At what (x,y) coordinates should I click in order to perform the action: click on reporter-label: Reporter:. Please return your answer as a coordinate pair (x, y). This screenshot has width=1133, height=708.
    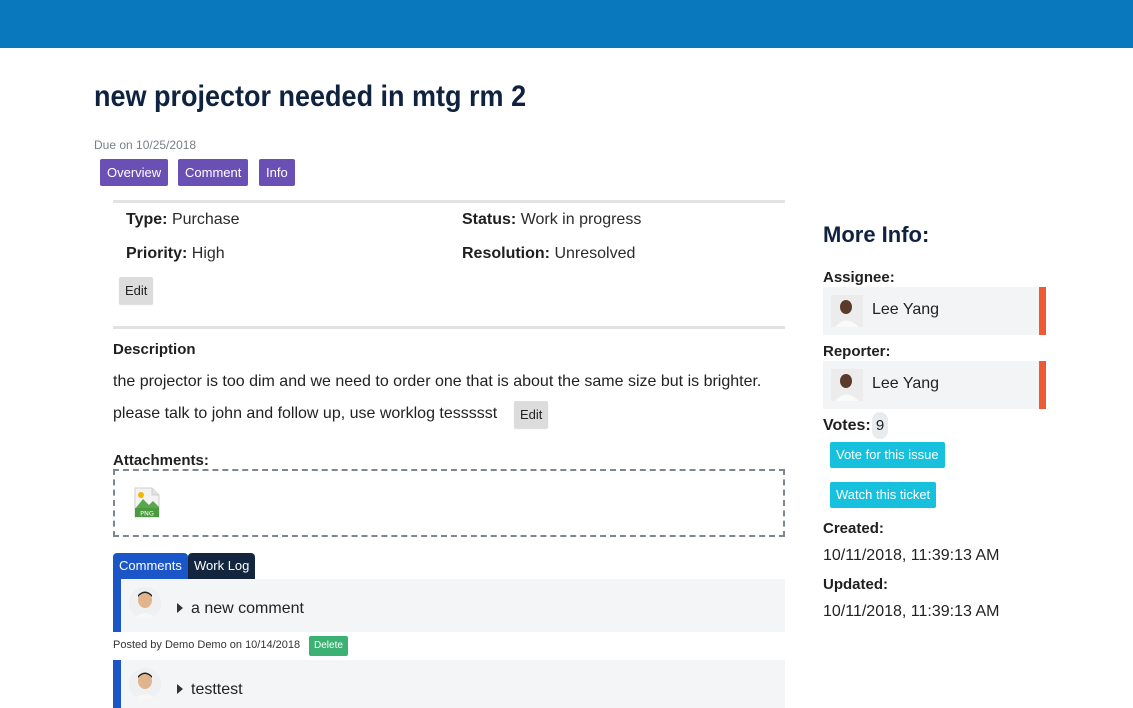
    Looking at the image, I should click on (857, 351).